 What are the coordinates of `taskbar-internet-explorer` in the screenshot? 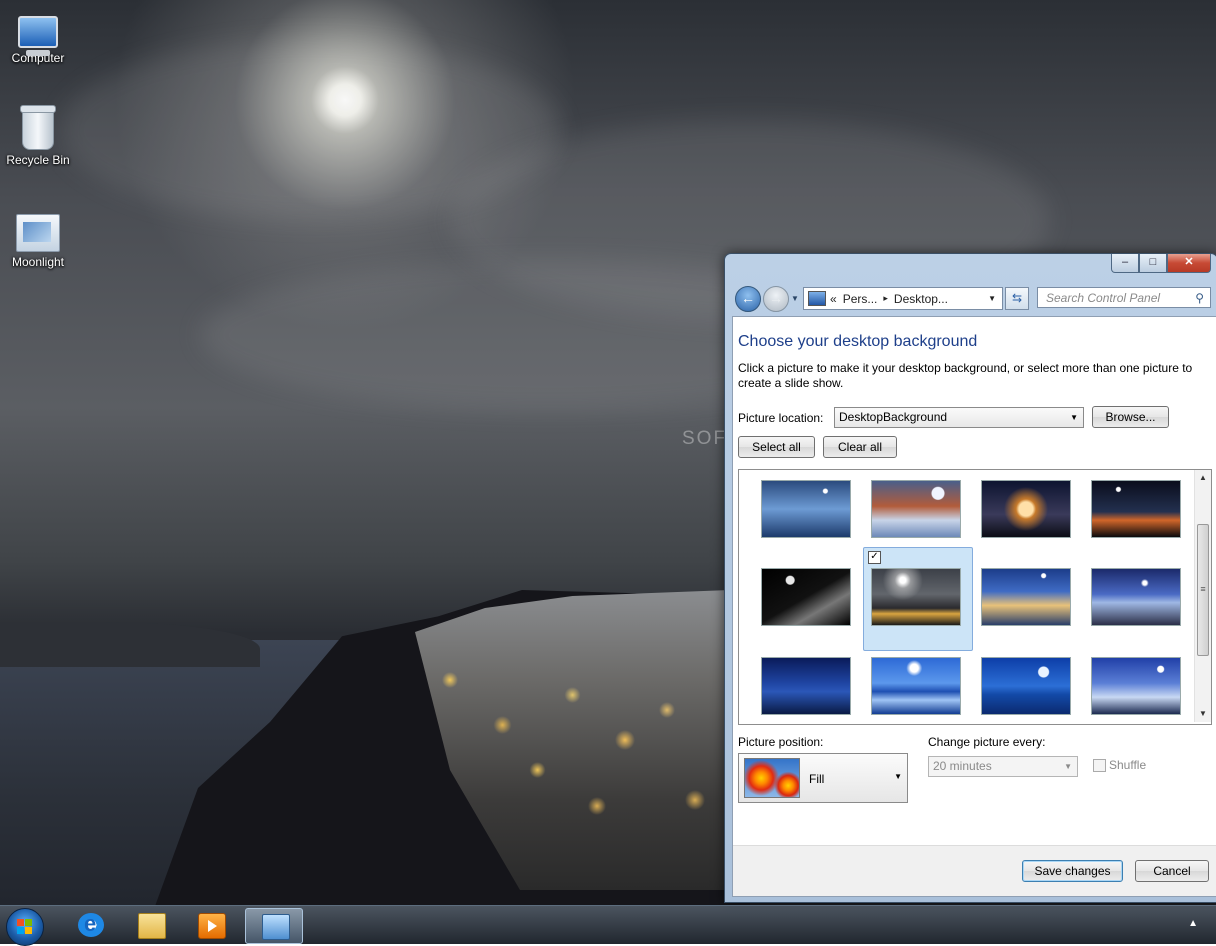 It's located at (90, 925).